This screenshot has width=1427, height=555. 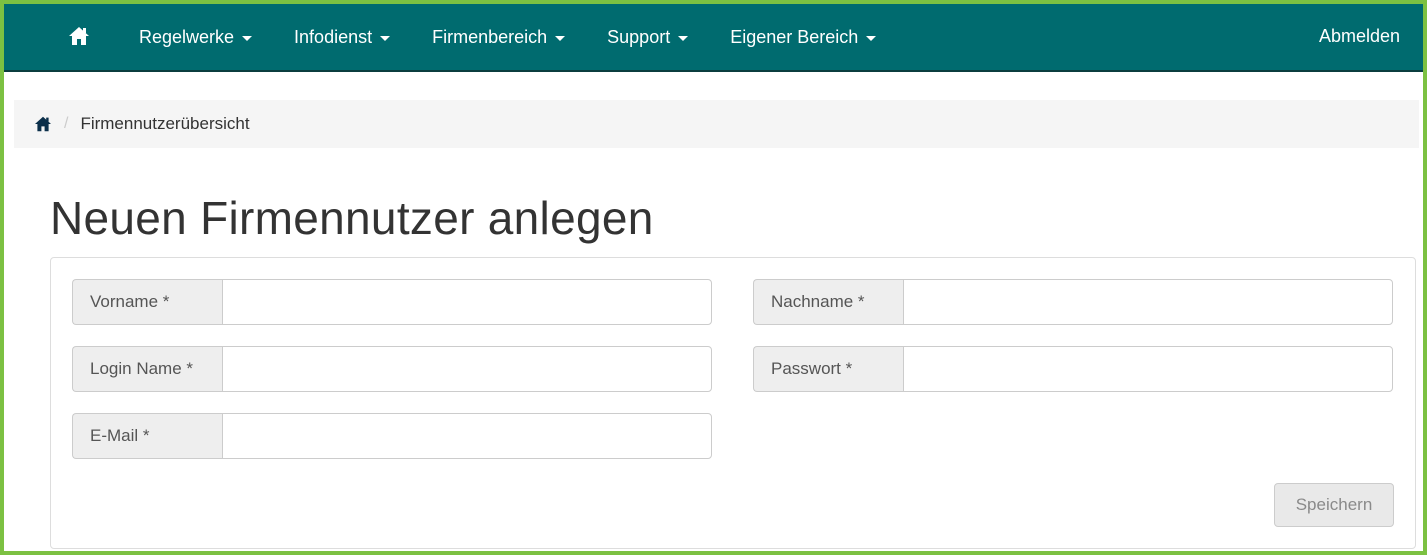 What do you see at coordinates (639, 36) in the screenshot?
I see `nav-item-label: Support` at bounding box center [639, 36].